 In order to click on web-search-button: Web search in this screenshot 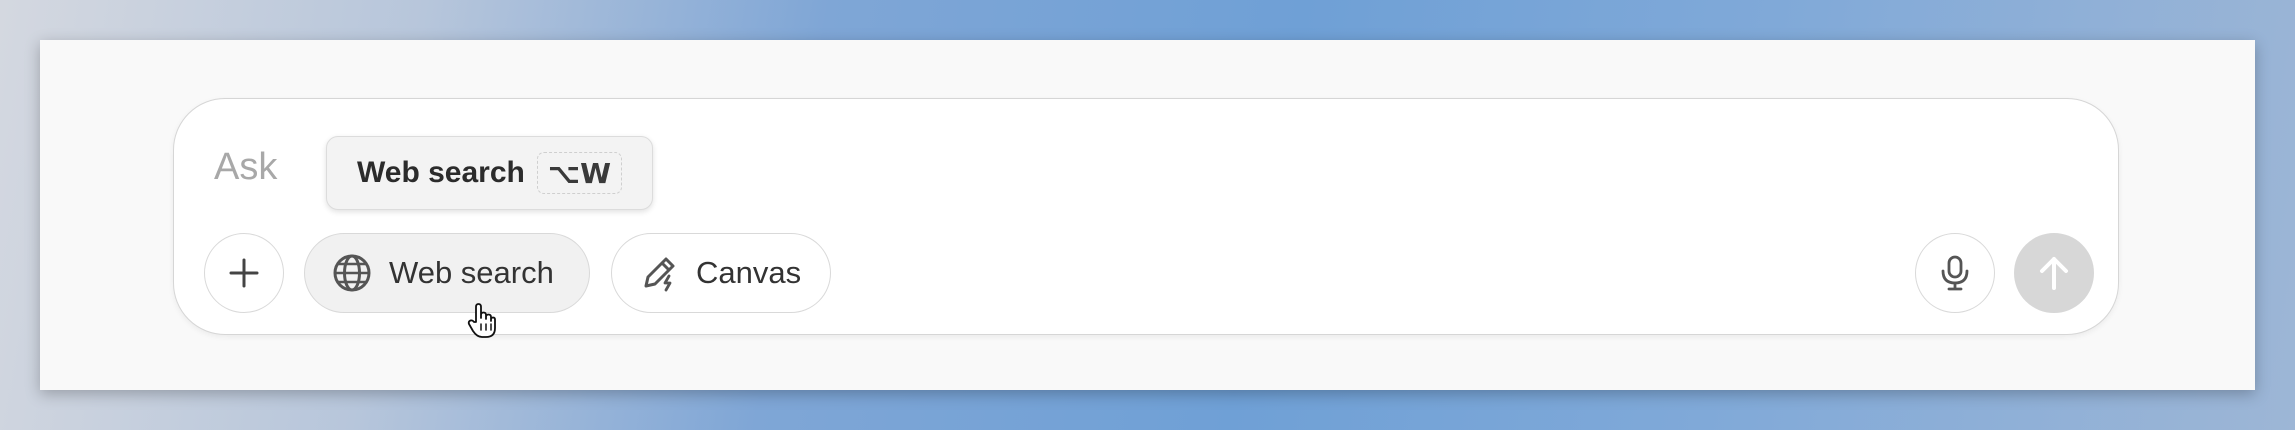, I will do `click(447, 273)`.